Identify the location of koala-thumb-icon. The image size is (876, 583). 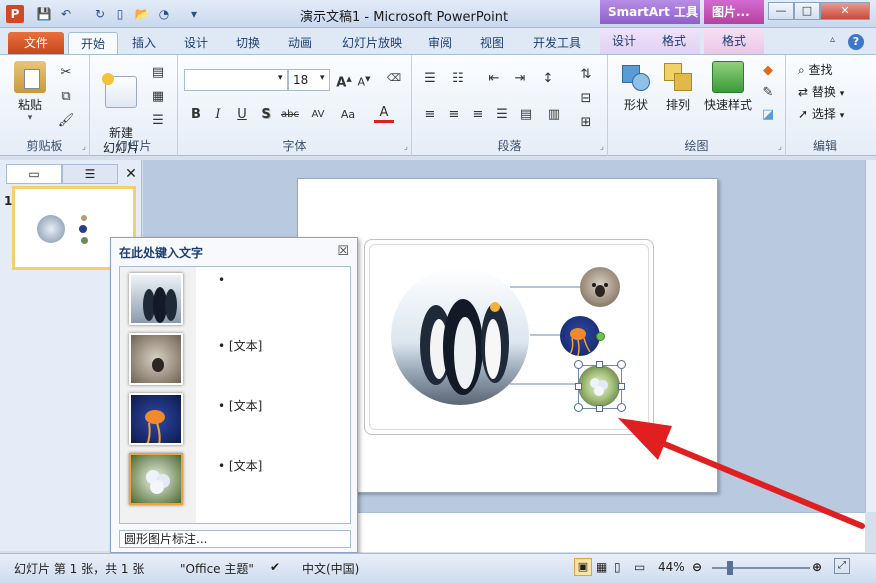
(156, 359).